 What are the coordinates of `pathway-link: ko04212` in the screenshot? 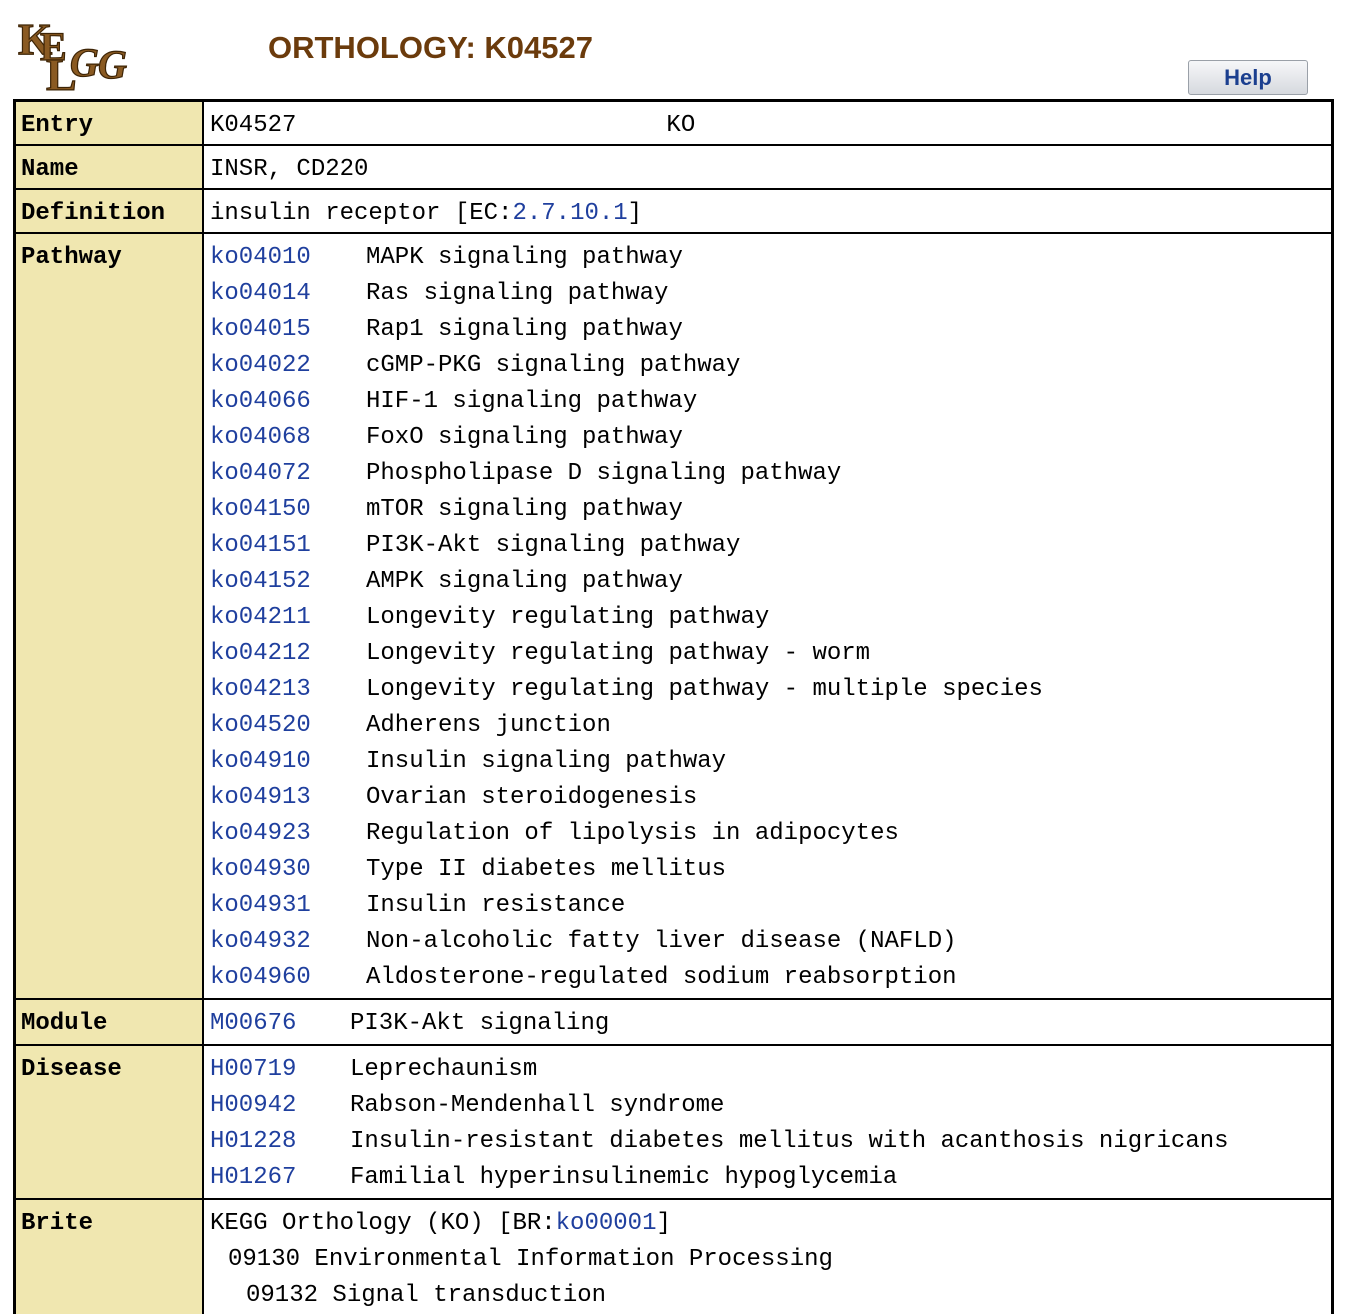 It's located at (288, 654).